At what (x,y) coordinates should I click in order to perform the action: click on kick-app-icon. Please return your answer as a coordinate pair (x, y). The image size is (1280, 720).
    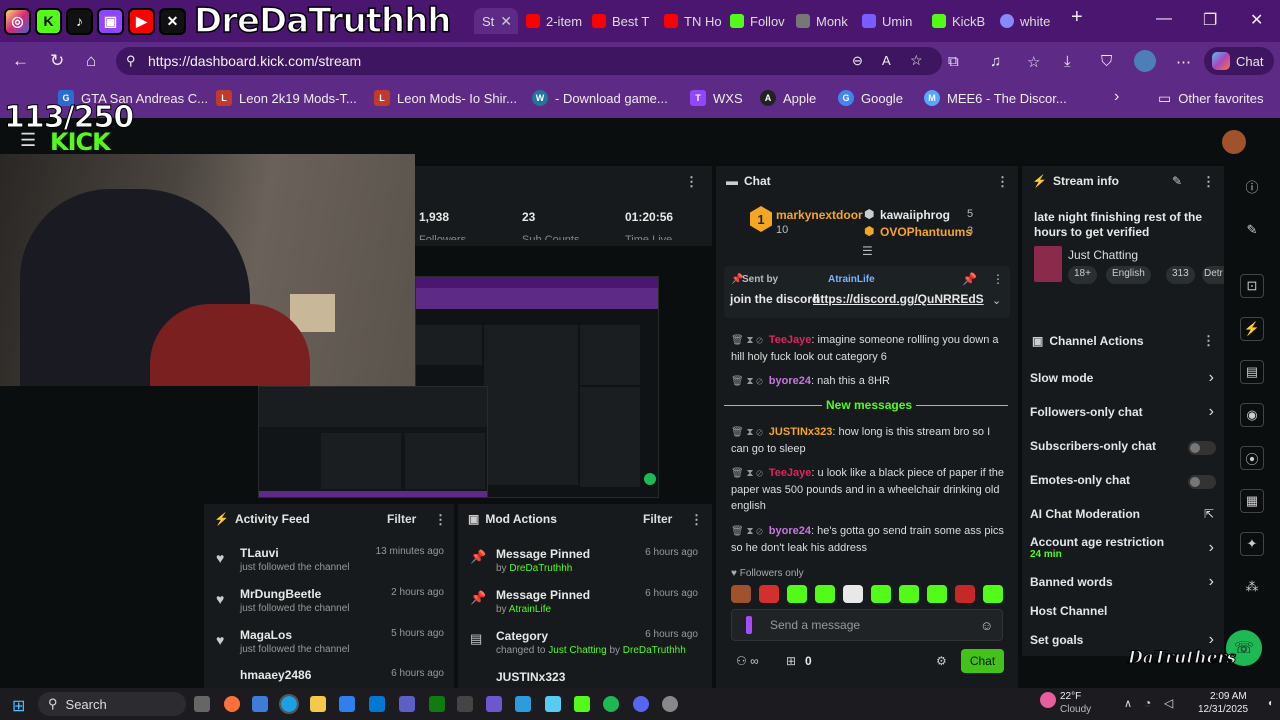
    Looking at the image, I should click on (582, 704).